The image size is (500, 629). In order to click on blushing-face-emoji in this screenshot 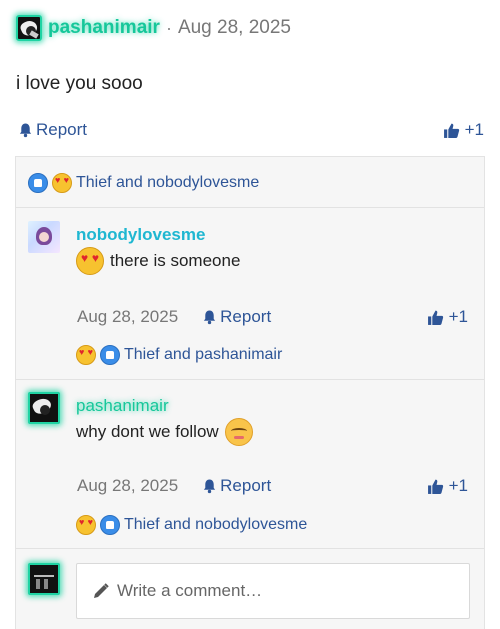, I will do `click(238, 432)`.